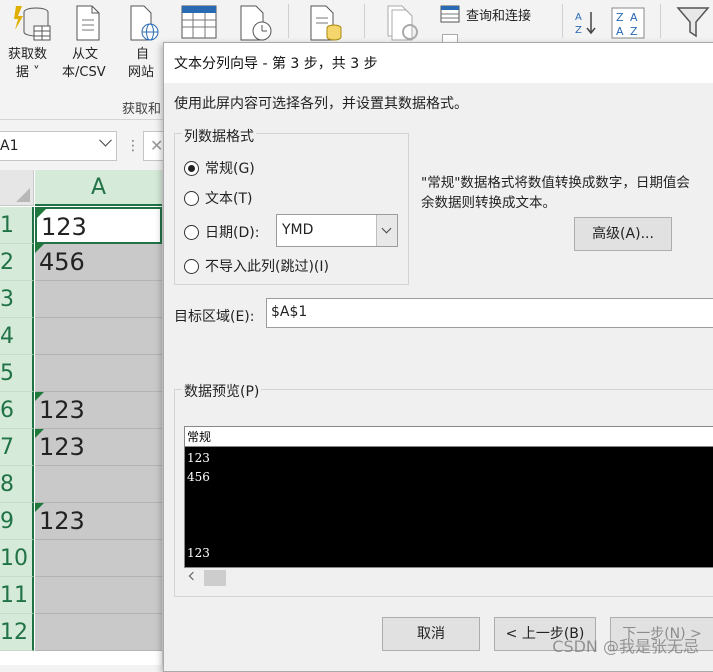 Image resolution: width=713 pixels, height=672 pixels. Describe the element at coordinates (625, 646) in the screenshot. I see `watermark: CSDN @我是张无忌` at that location.